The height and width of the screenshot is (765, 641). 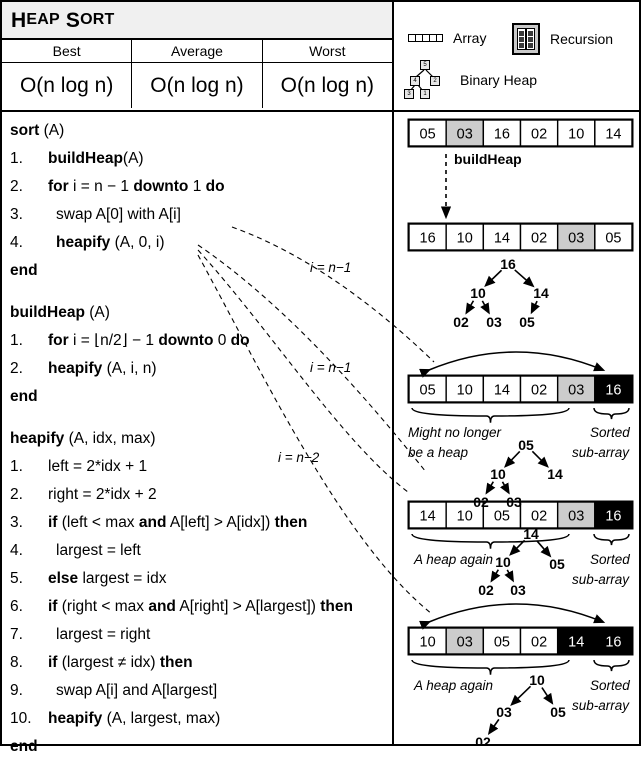 I want to click on pseudocode-line-number: 5., so click(x=16, y=578).